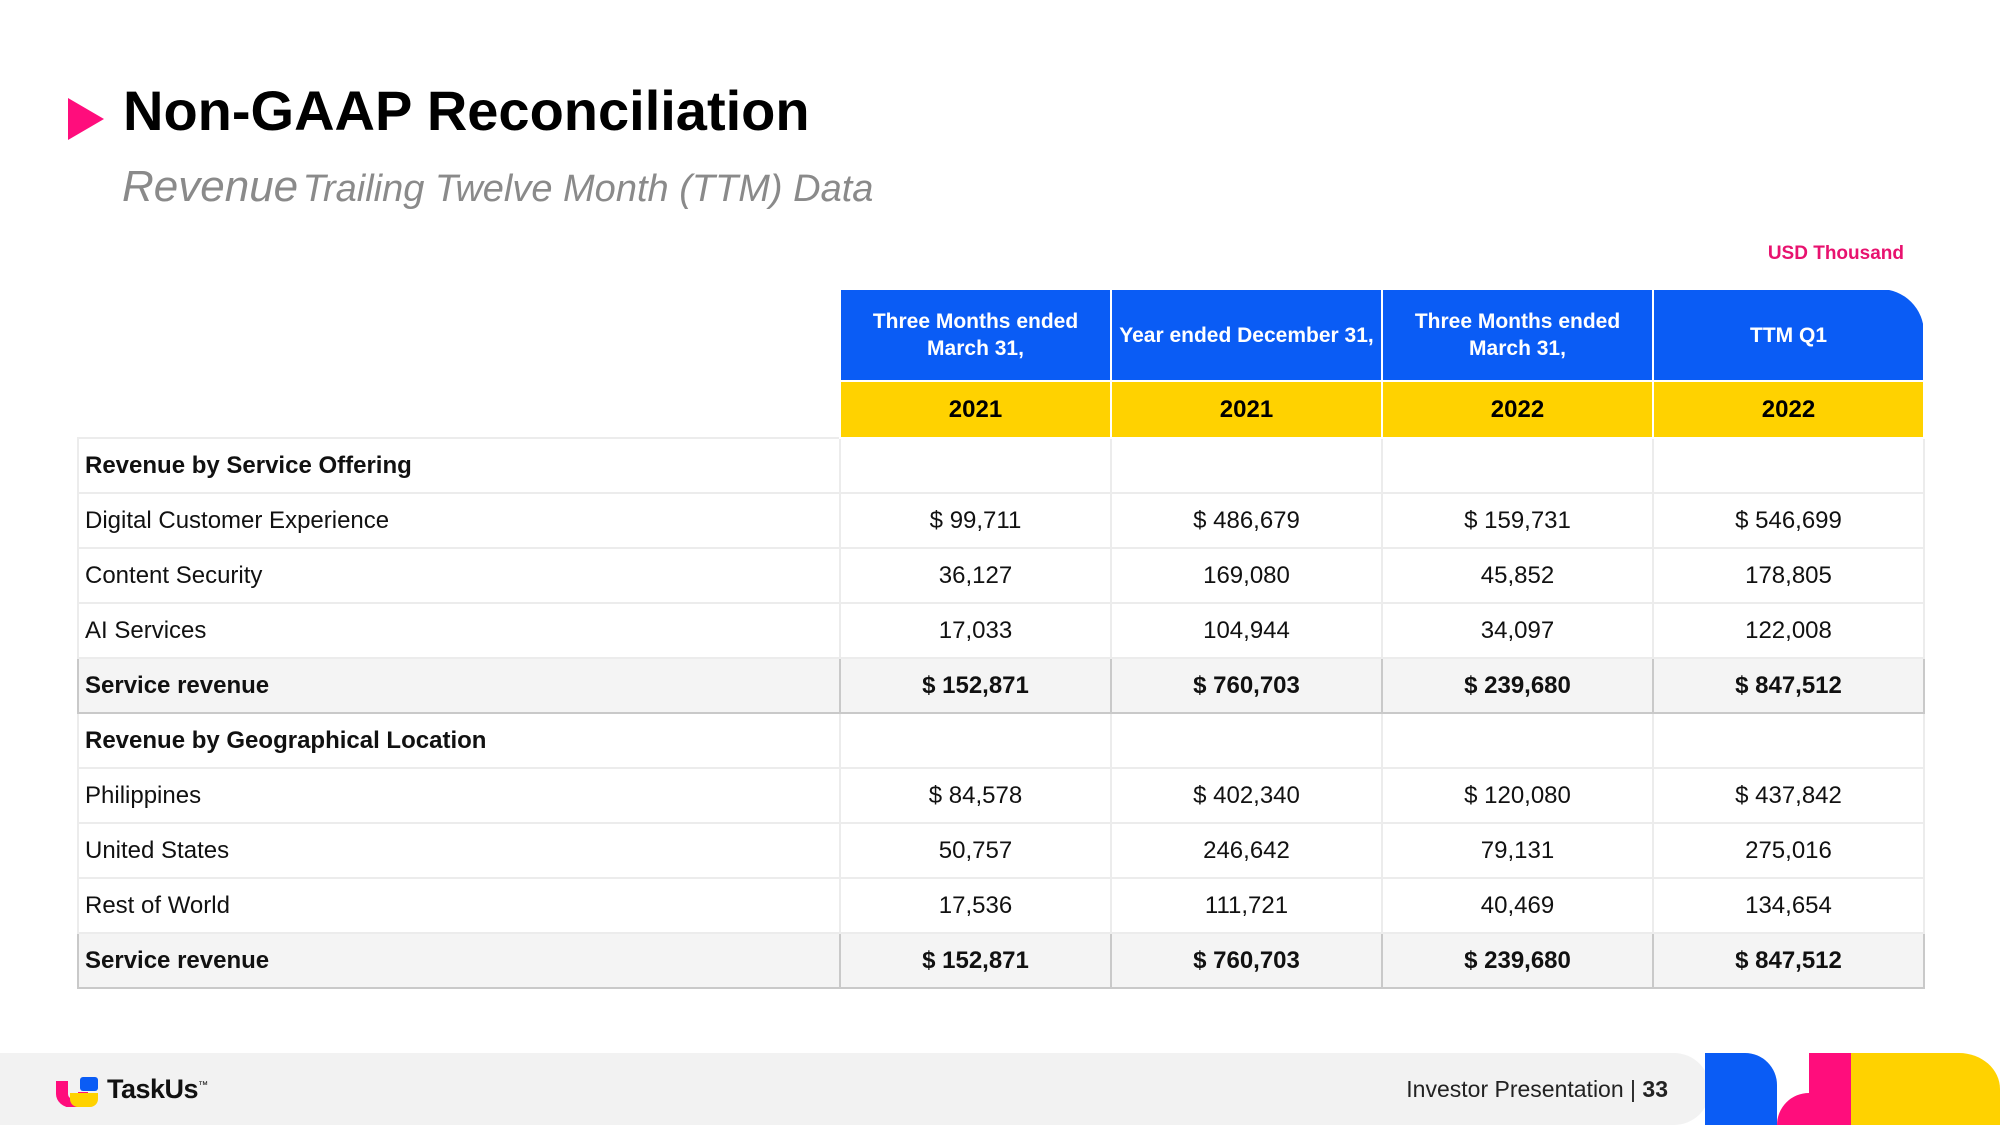 This screenshot has width=2000, height=1125. What do you see at coordinates (459, 575) in the screenshot?
I see `row-label: Content Security` at bounding box center [459, 575].